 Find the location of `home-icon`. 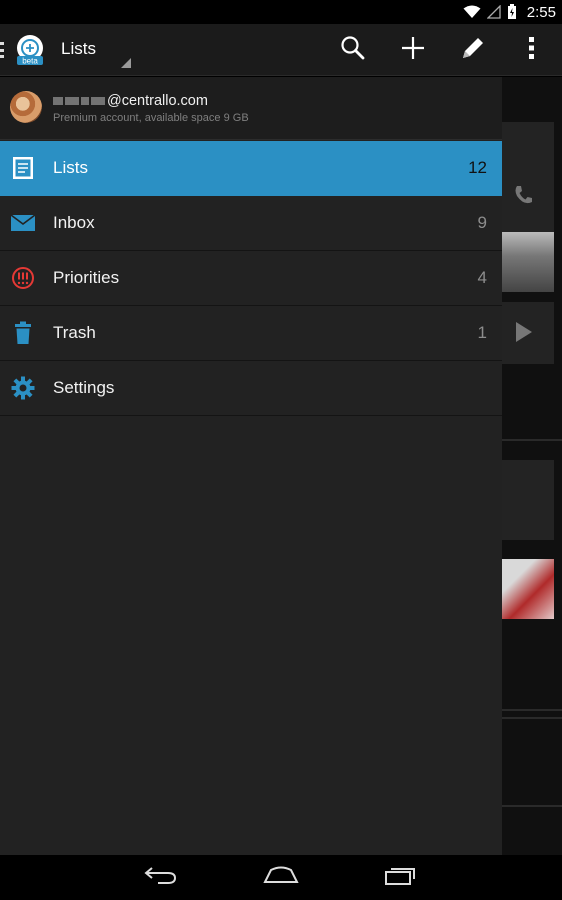

home-icon is located at coordinates (281, 877).